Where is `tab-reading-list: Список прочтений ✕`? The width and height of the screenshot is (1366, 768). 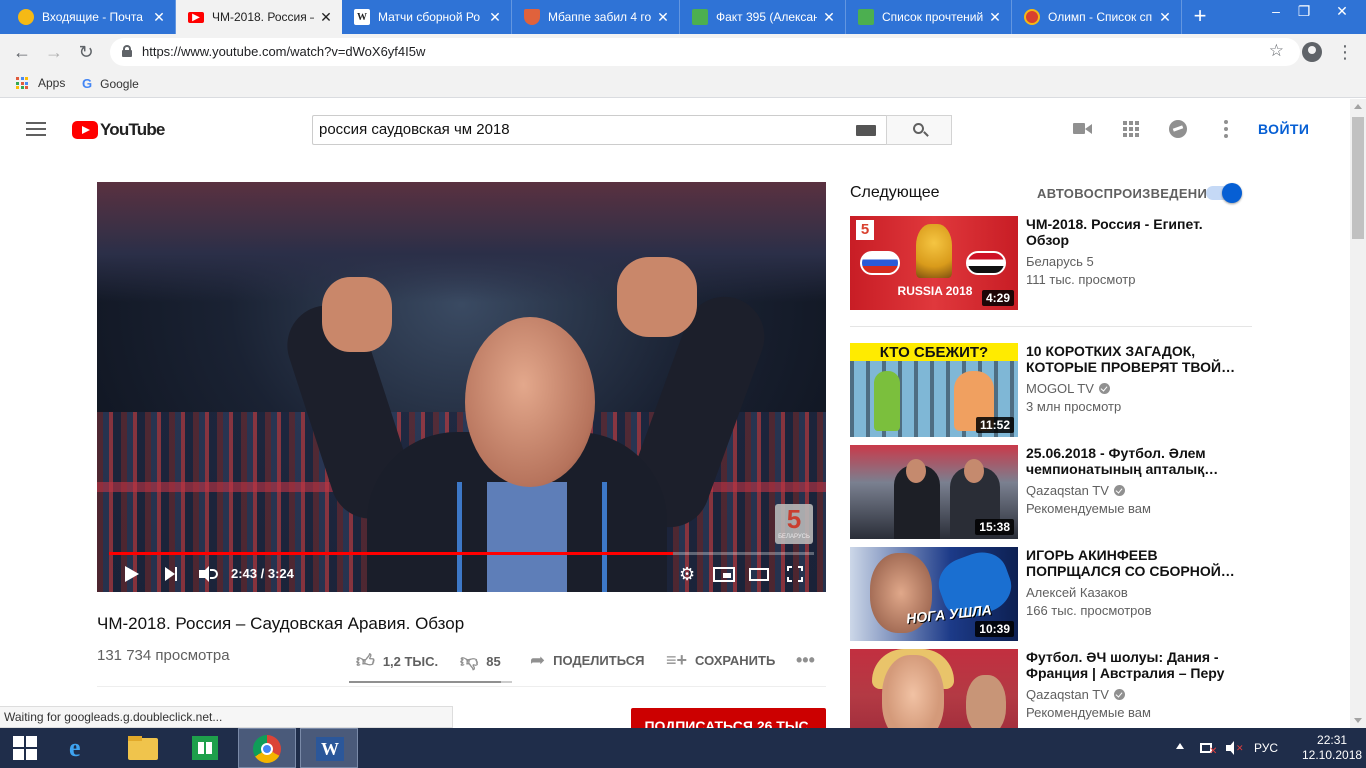 tab-reading-list: Список прочтений ✕ is located at coordinates (929, 17).